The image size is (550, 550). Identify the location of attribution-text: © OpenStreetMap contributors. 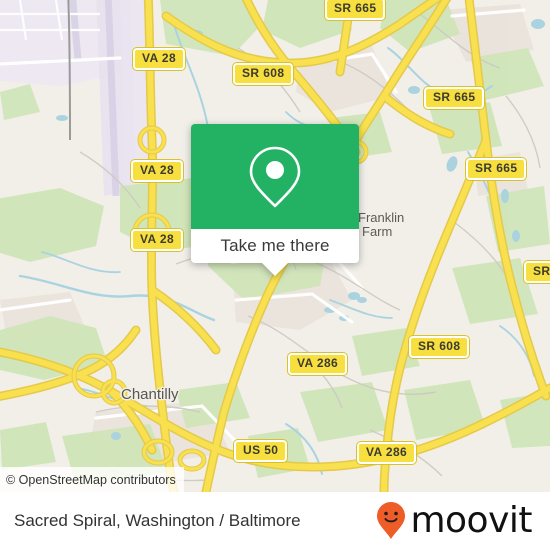
(91, 479).